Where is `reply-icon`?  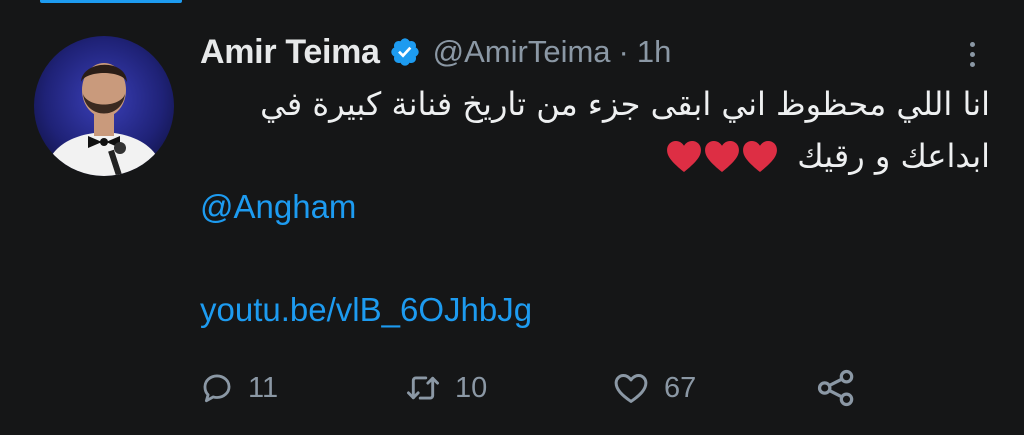
reply-icon is located at coordinates (217, 388).